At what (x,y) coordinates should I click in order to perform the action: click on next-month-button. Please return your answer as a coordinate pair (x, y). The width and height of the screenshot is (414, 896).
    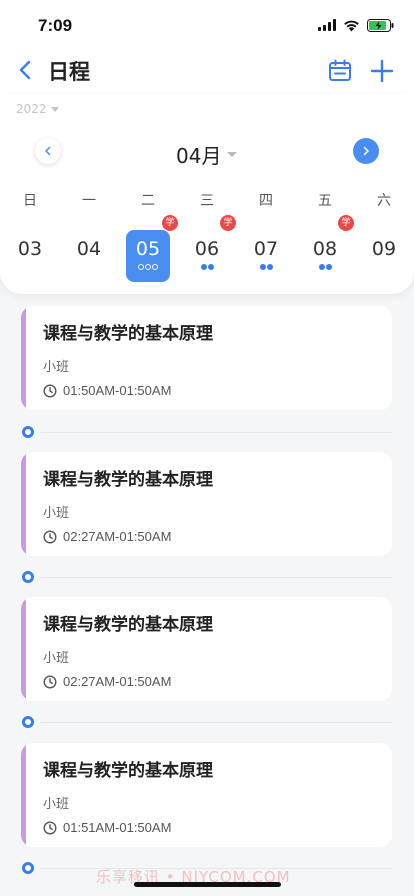
    Looking at the image, I should click on (366, 151).